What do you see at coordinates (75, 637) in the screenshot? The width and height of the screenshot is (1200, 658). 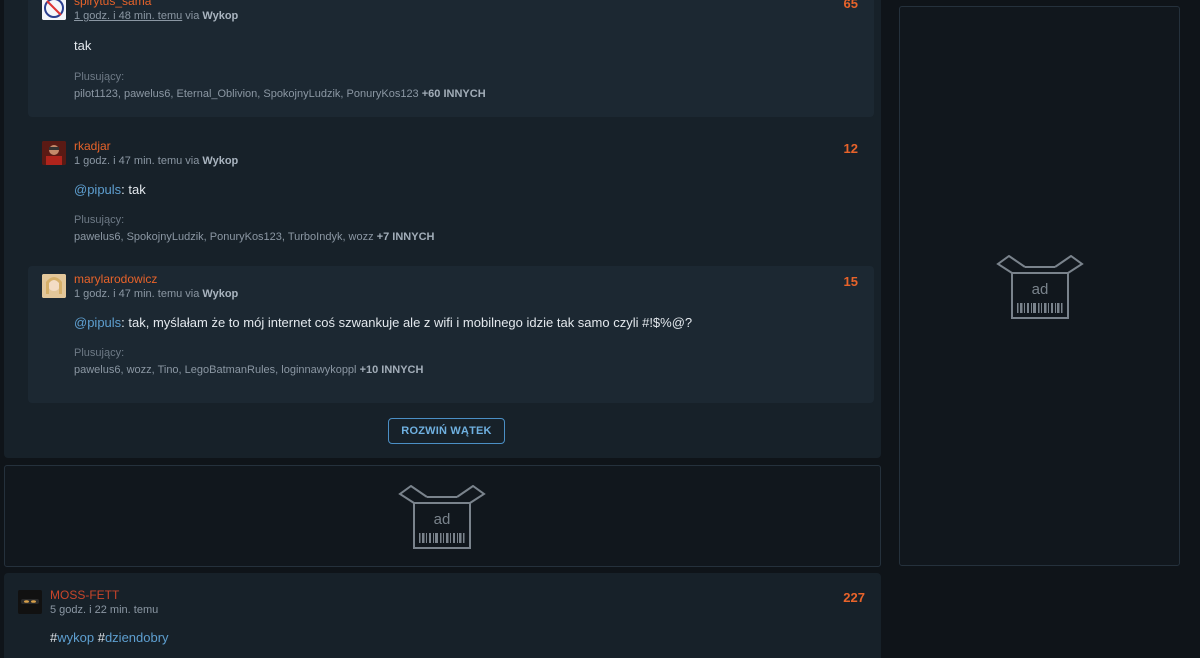 I see `tag-wykop: wykop` at bounding box center [75, 637].